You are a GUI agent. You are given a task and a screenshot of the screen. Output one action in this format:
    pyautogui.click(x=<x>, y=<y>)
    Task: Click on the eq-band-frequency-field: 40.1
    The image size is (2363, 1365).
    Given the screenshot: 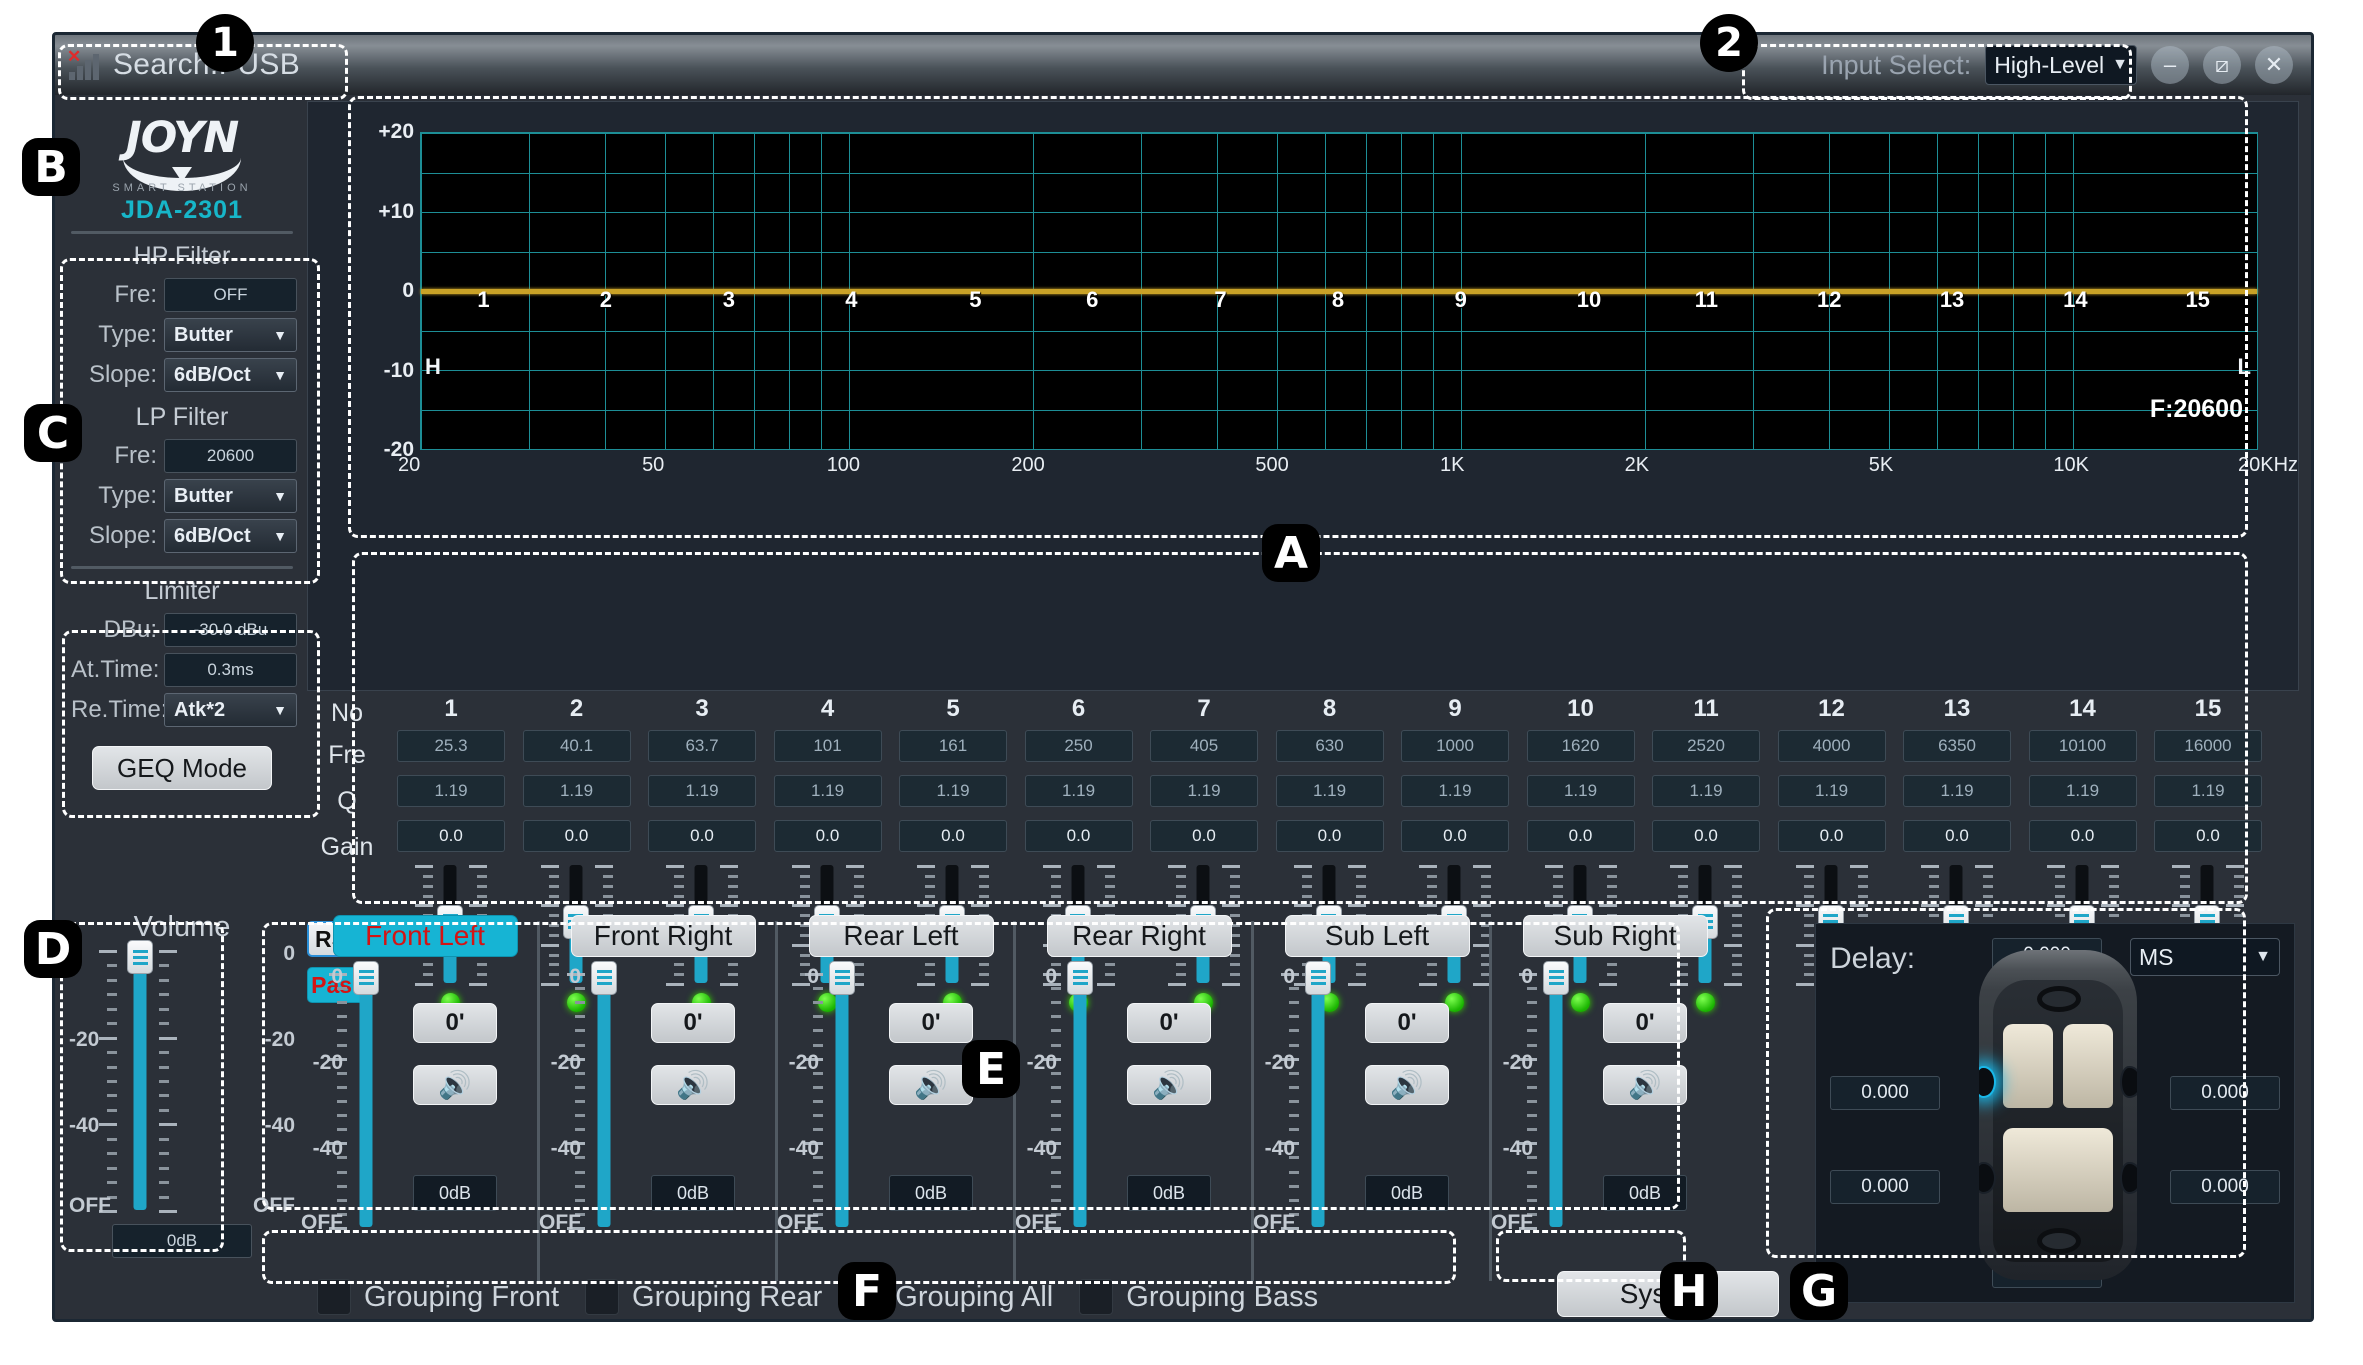 What is the action you would take?
    pyautogui.click(x=576, y=746)
    